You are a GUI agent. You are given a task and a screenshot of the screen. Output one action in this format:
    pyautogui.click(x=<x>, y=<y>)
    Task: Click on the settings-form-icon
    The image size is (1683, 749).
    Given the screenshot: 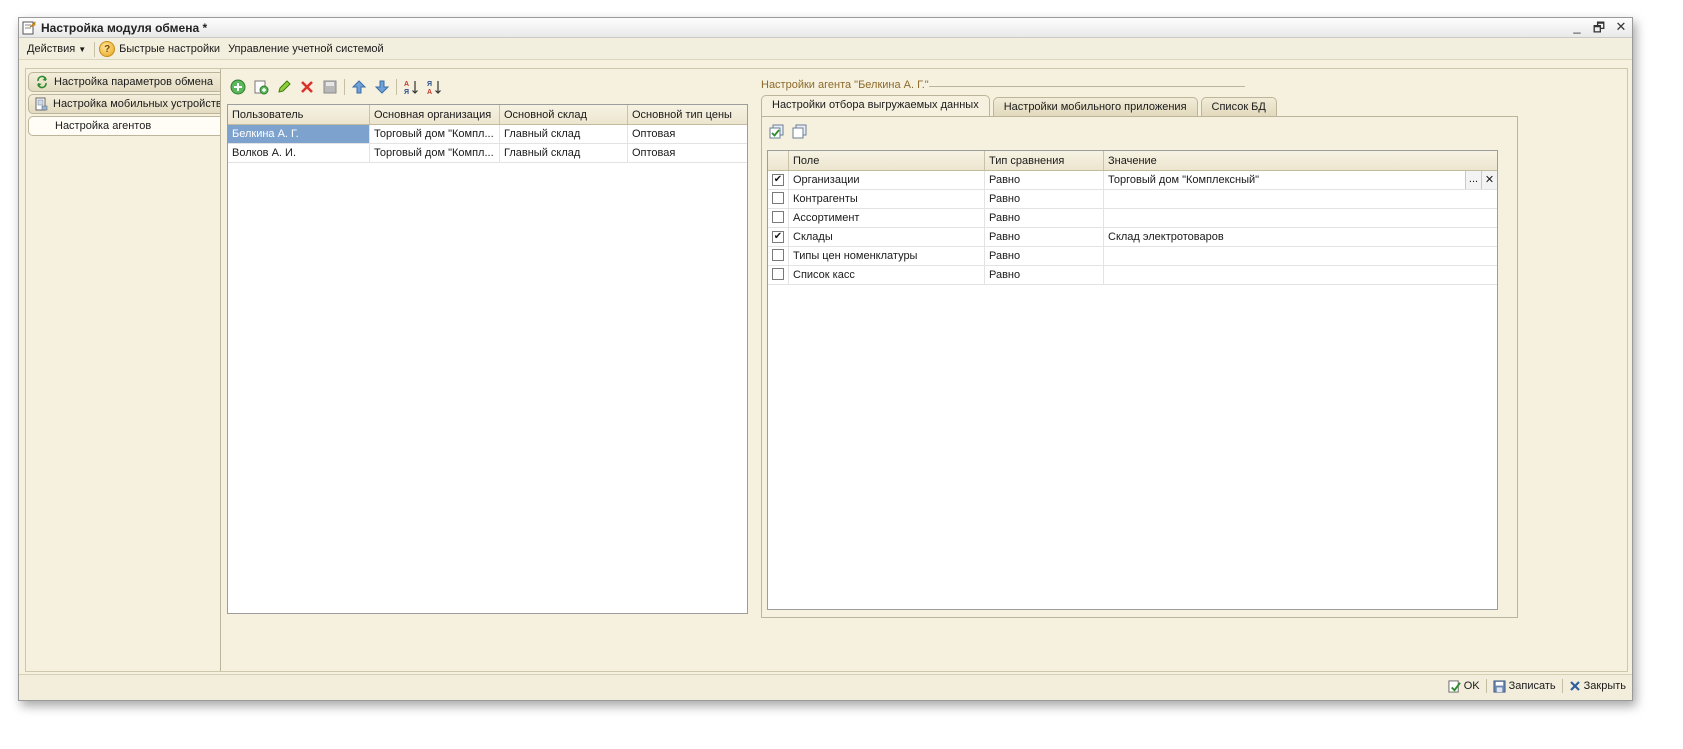 What is the action you would take?
    pyautogui.click(x=29, y=28)
    